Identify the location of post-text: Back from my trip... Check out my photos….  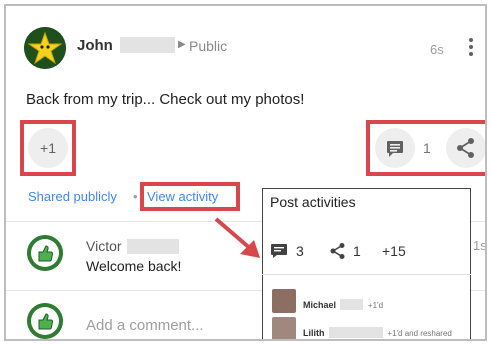
(165, 99).